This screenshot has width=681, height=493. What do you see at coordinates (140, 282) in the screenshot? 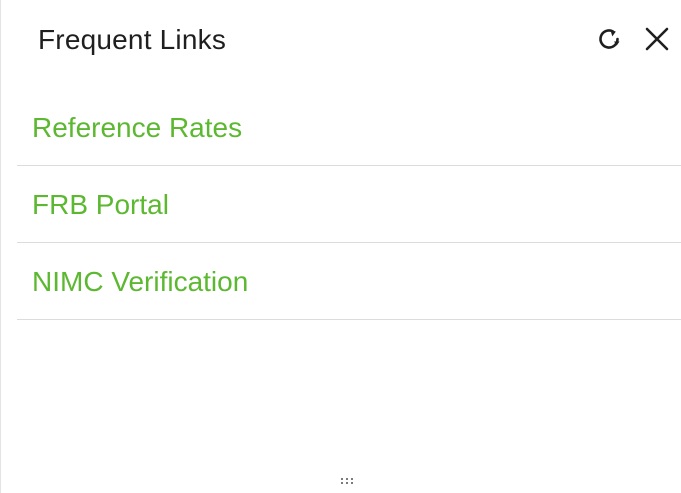
I see `link-nimc-verification: NIMC Verification` at bounding box center [140, 282].